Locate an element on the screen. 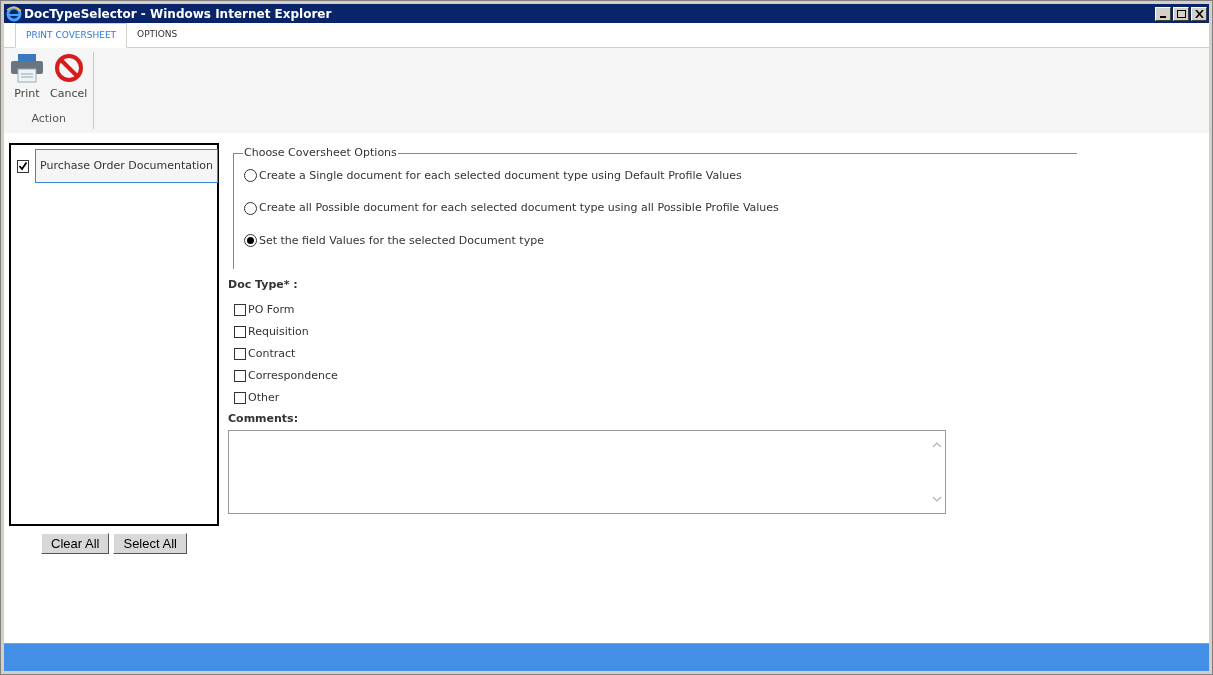 This screenshot has width=1213, height=675. ribbon-group-label: Action is located at coordinates (48, 118).